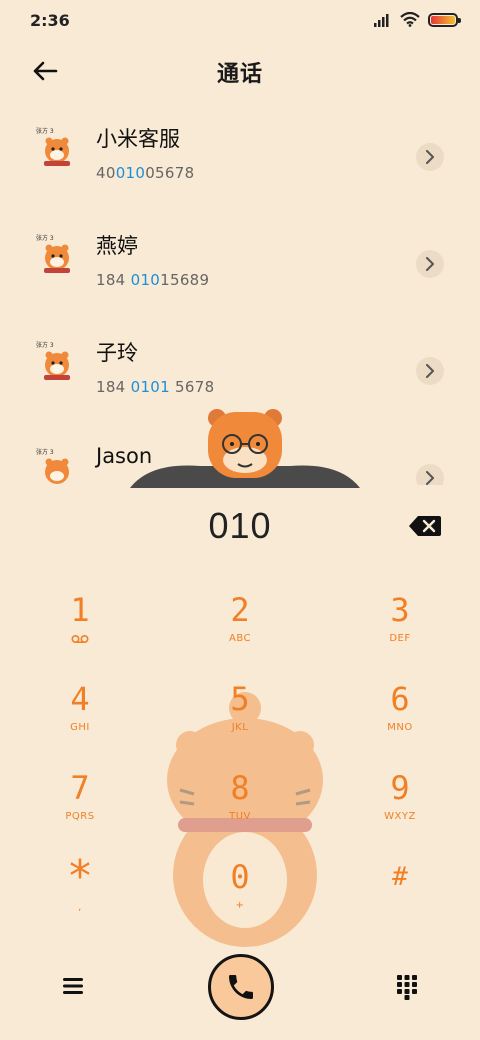 The width and height of the screenshot is (480, 1040). I want to click on dialpad-icon, so click(407, 987).